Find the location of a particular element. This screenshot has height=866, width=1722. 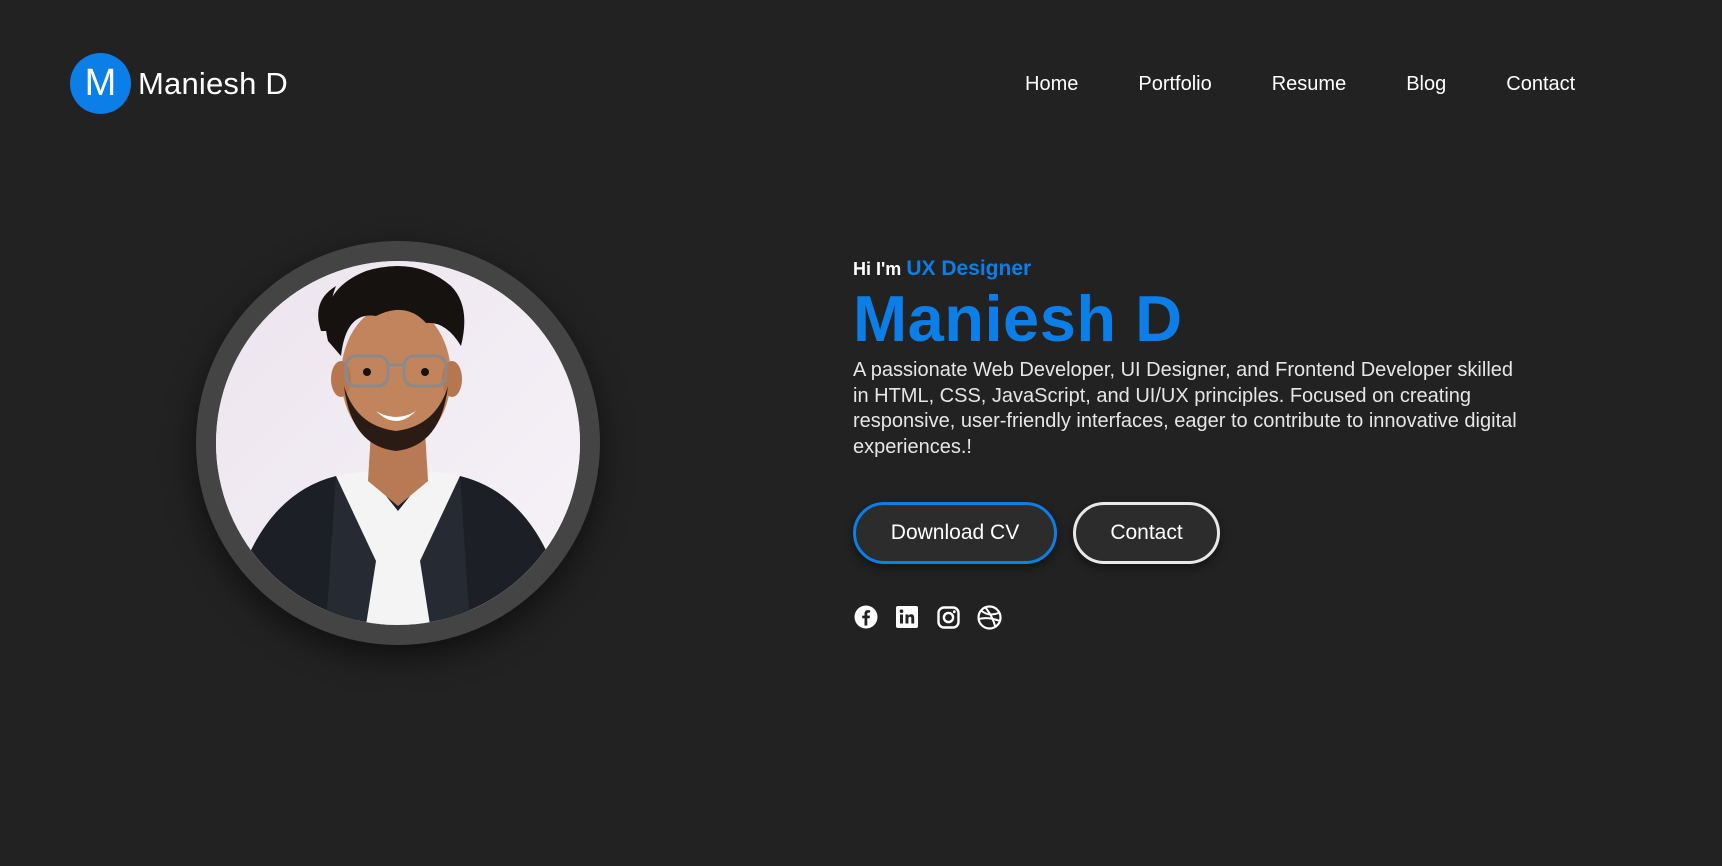

intro-line: Hi I'm UX Designer is located at coordinates (1203, 269).